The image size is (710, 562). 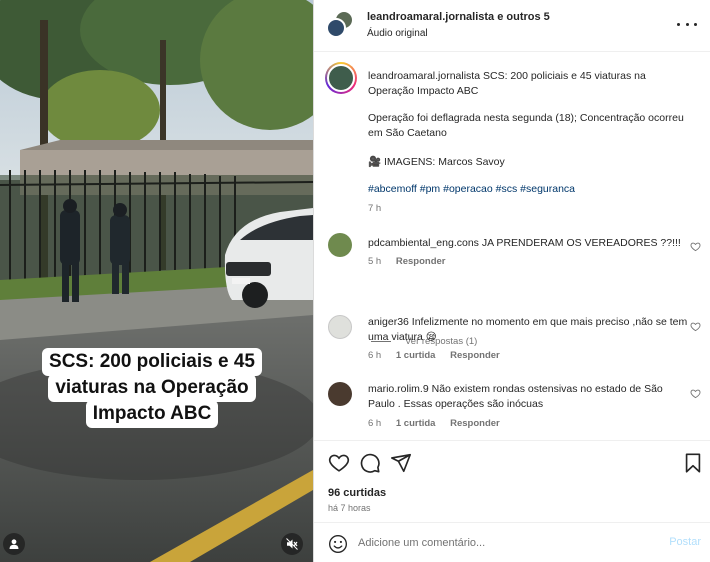 I want to click on caption-hashtags: #abcemoff #pm #operacao #scs #seguranca, so click(x=528, y=189).